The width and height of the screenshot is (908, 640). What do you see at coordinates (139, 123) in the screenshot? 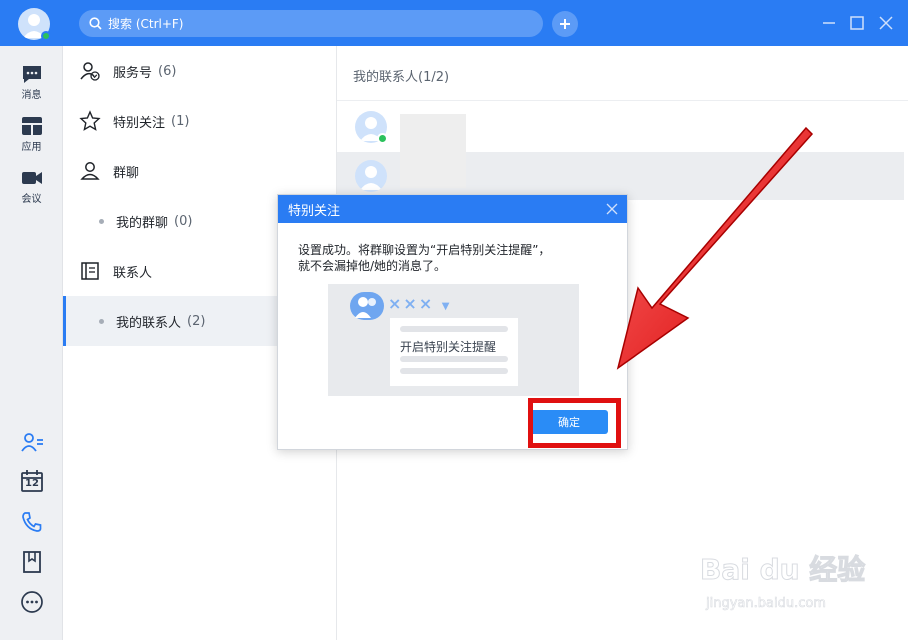
I see `category-label: 特别关注` at bounding box center [139, 123].